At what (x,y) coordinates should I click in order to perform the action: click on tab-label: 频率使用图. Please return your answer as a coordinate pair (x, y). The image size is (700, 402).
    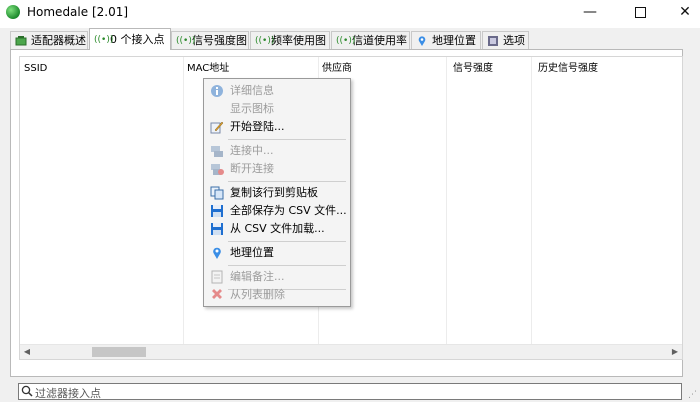
    Looking at the image, I should click on (298, 40).